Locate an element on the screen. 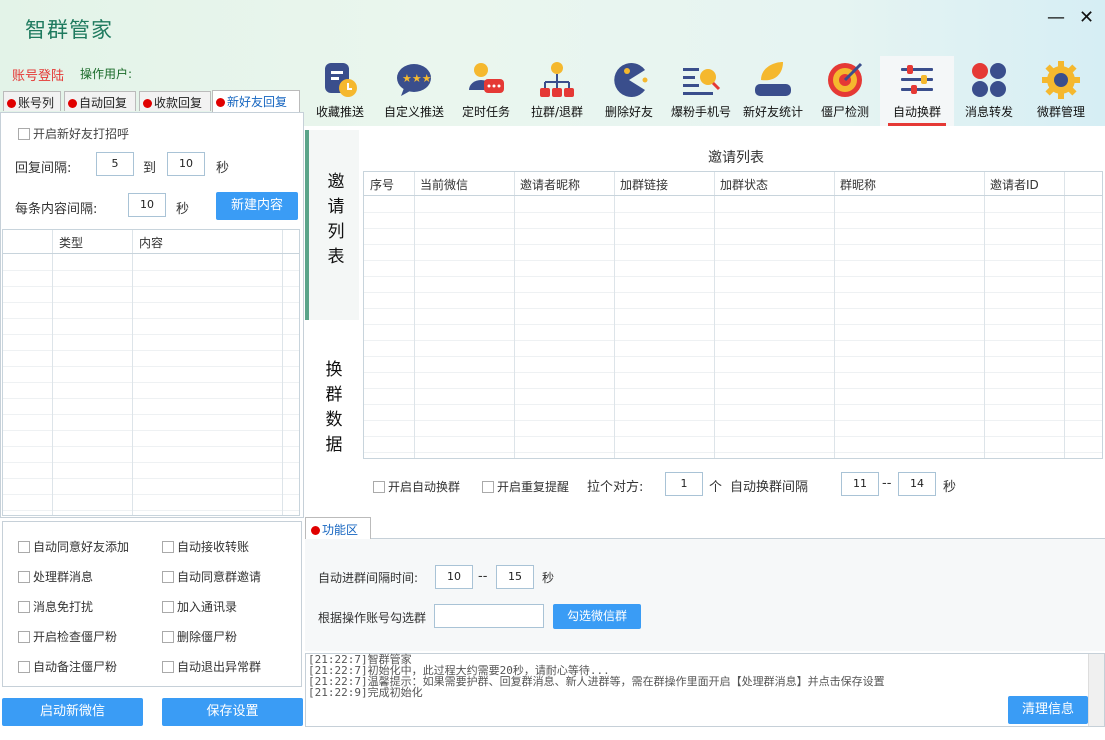  list-search-icon is located at coordinates (701, 80).